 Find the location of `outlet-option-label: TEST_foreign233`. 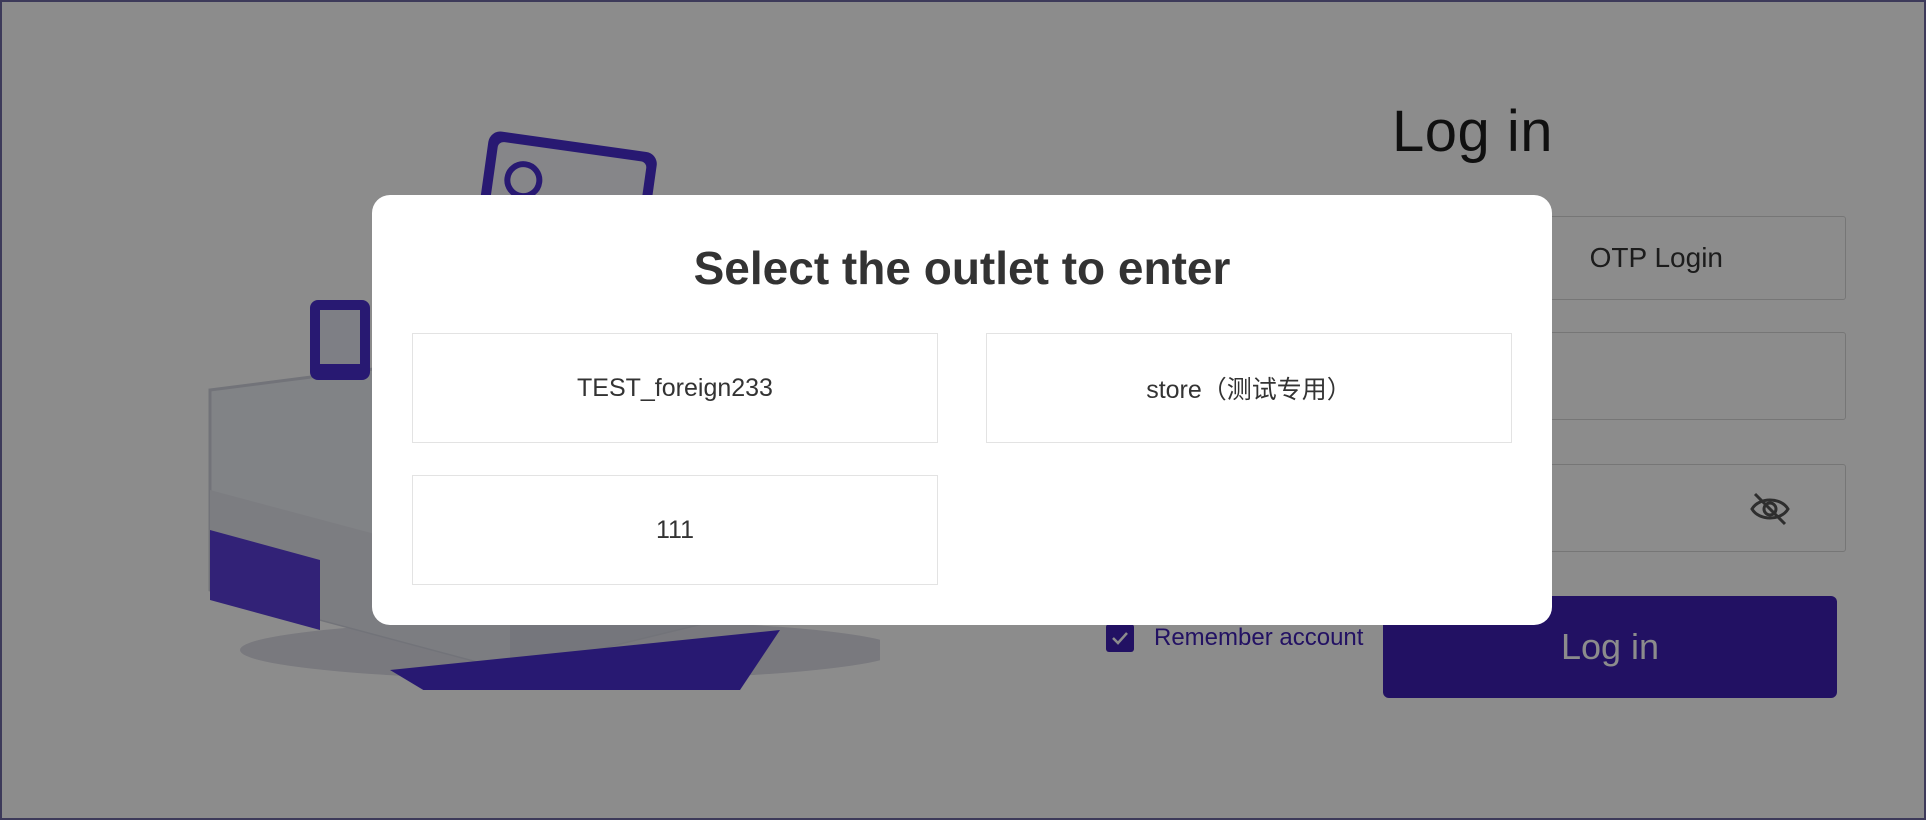

outlet-option-label: TEST_foreign233 is located at coordinates (675, 387).